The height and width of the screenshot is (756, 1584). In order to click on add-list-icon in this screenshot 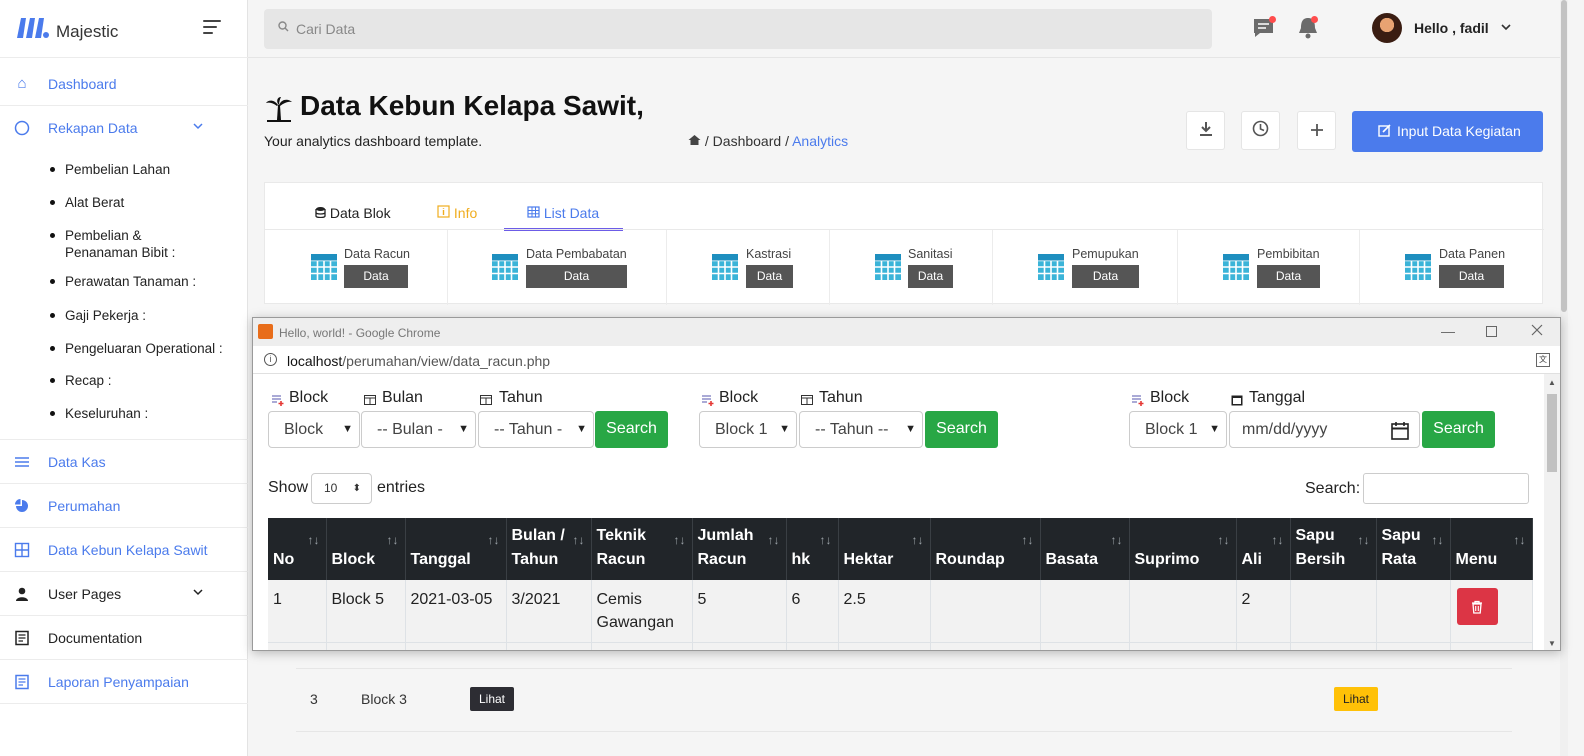, I will do `click(708, 400)`.